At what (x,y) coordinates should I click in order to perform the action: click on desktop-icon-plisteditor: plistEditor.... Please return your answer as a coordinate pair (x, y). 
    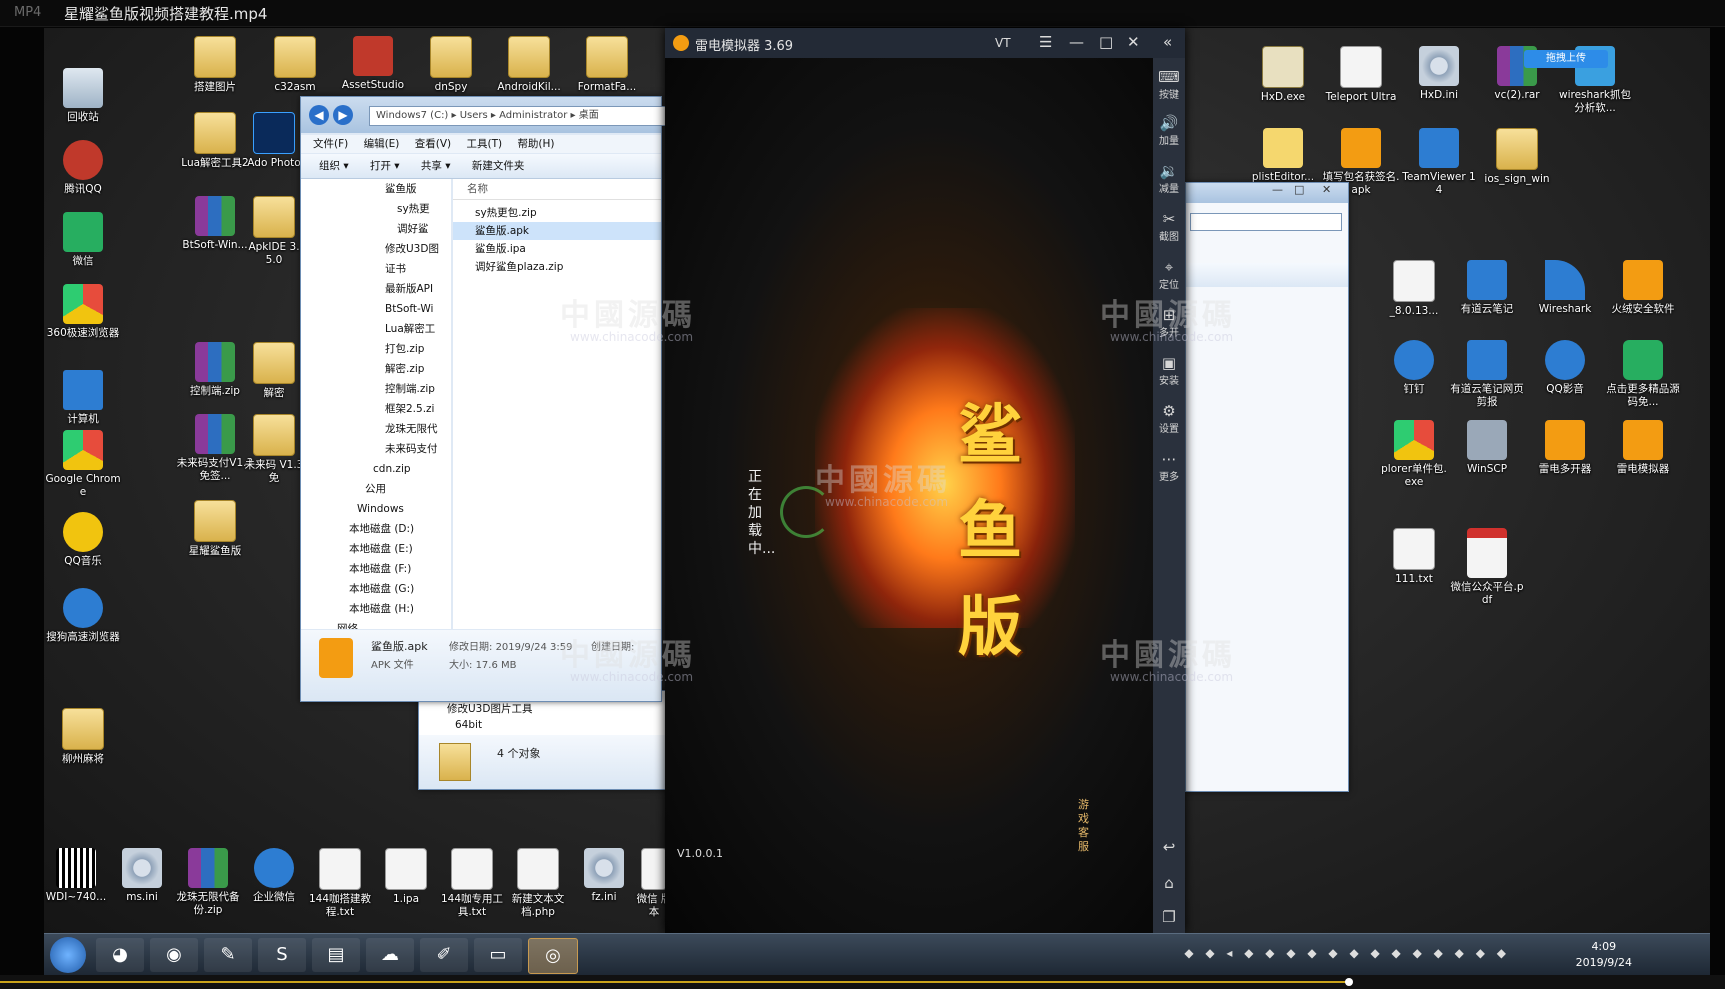
    Looking at the image, I should click on (1283, 156).